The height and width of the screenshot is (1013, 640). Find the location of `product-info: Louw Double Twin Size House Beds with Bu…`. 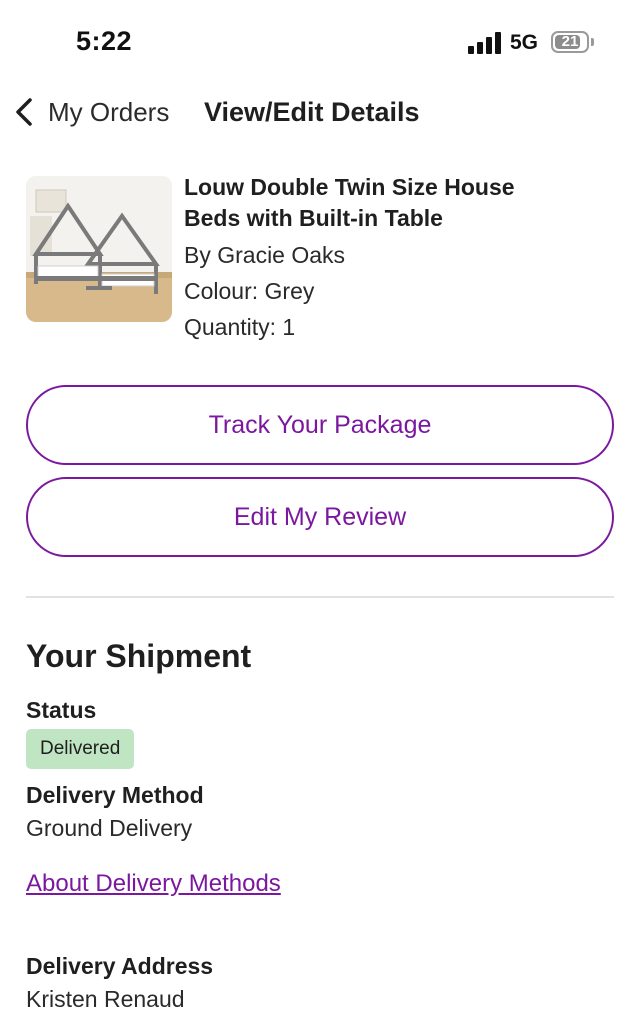

product-info: Louw Double Twin Size House Beds with Bu… is located at coordinates (394, 258).